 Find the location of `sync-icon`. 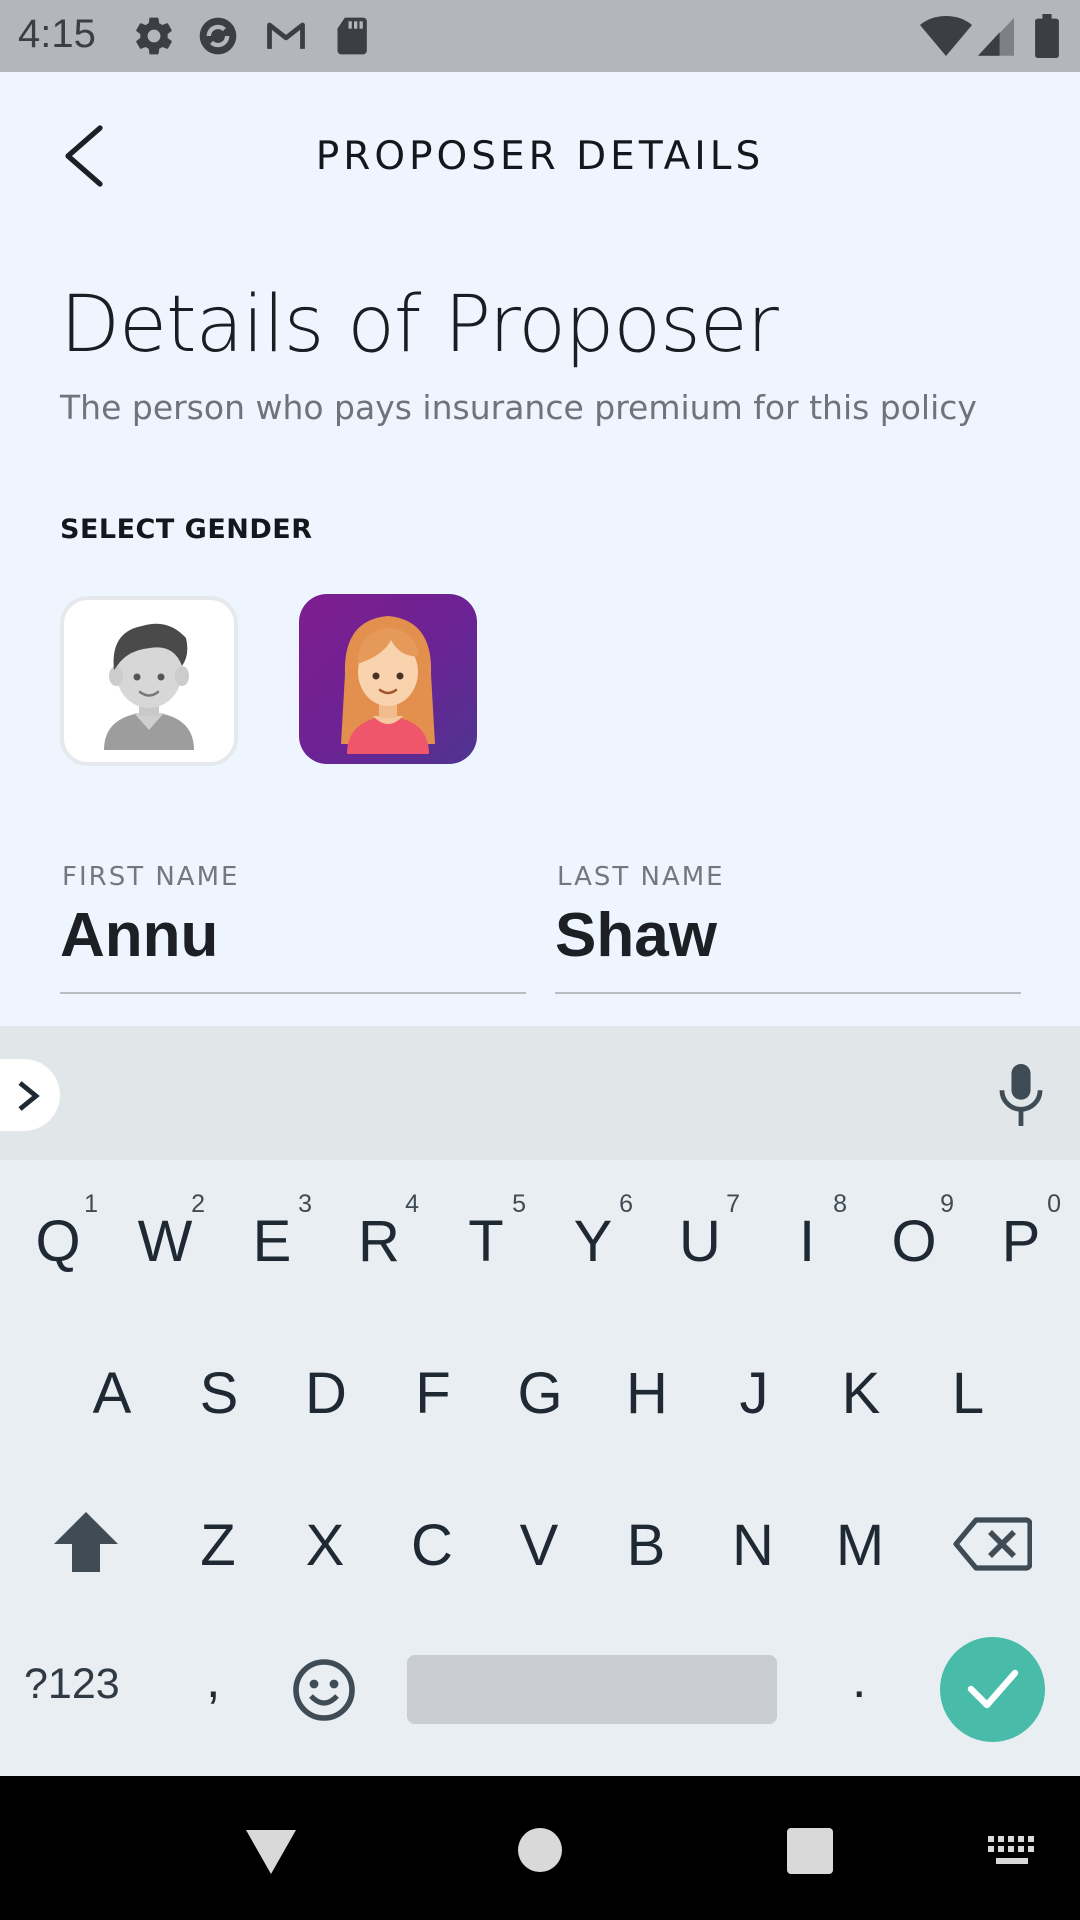

sync-icon is located at coordinates (218, 36).